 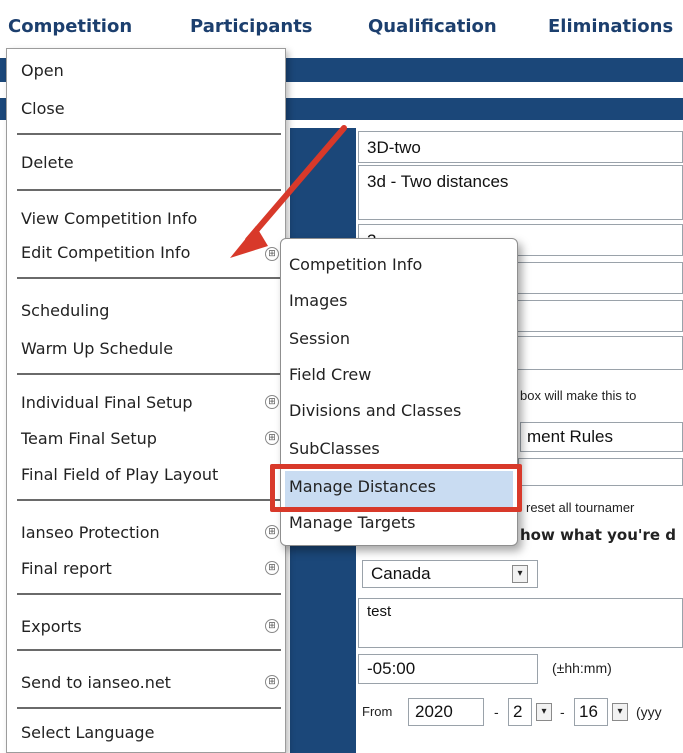 What do you see at coordinates (600, 472) in the screenshot?
I see `rules-field` at bounding box center [600, 472].